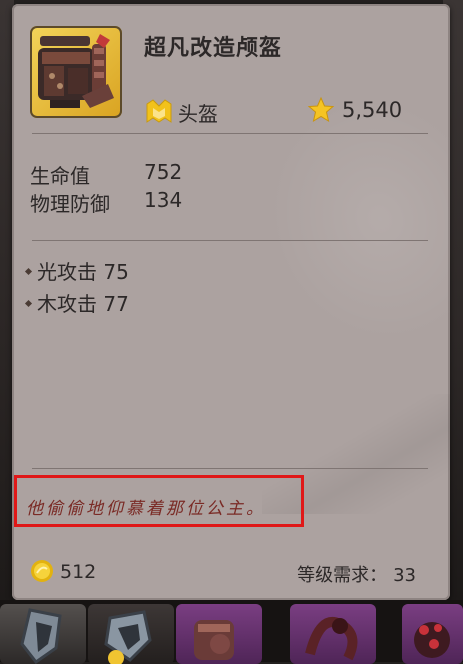 Image resolution: width=463 pixels, height=664 pixels. Describe the element at coordinates (70, 204) in the screenshot. I see `stat-name: 物理防御` at that location.